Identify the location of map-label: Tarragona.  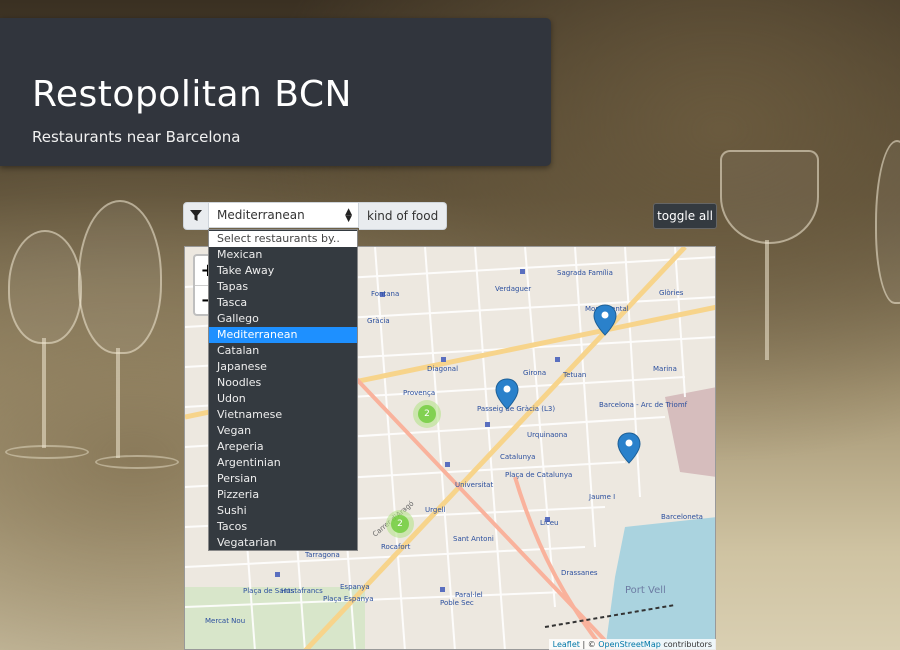
(322, 555).